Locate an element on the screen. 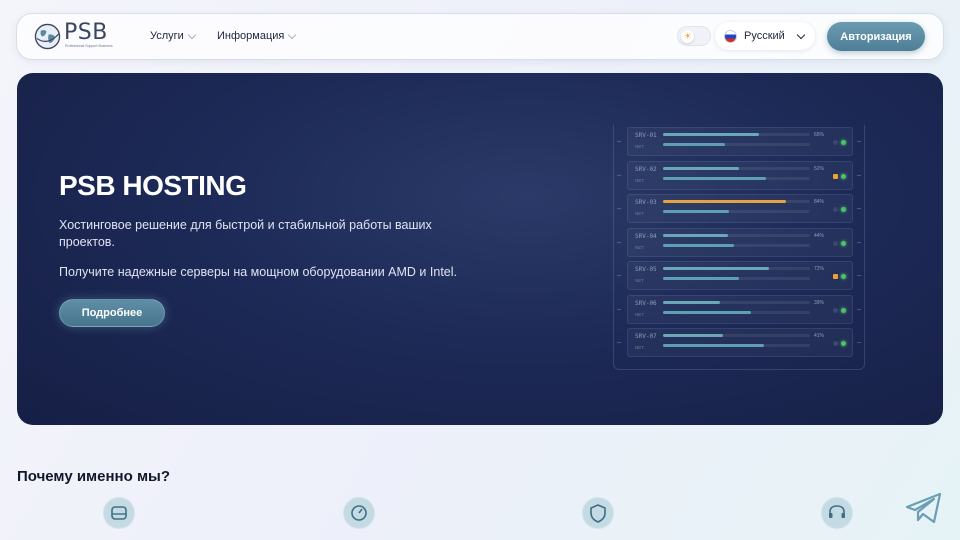 Image resolution: width=960 pixels, height=540 pixels. sun-icon: ☀ is located at coordinates (687, 36).